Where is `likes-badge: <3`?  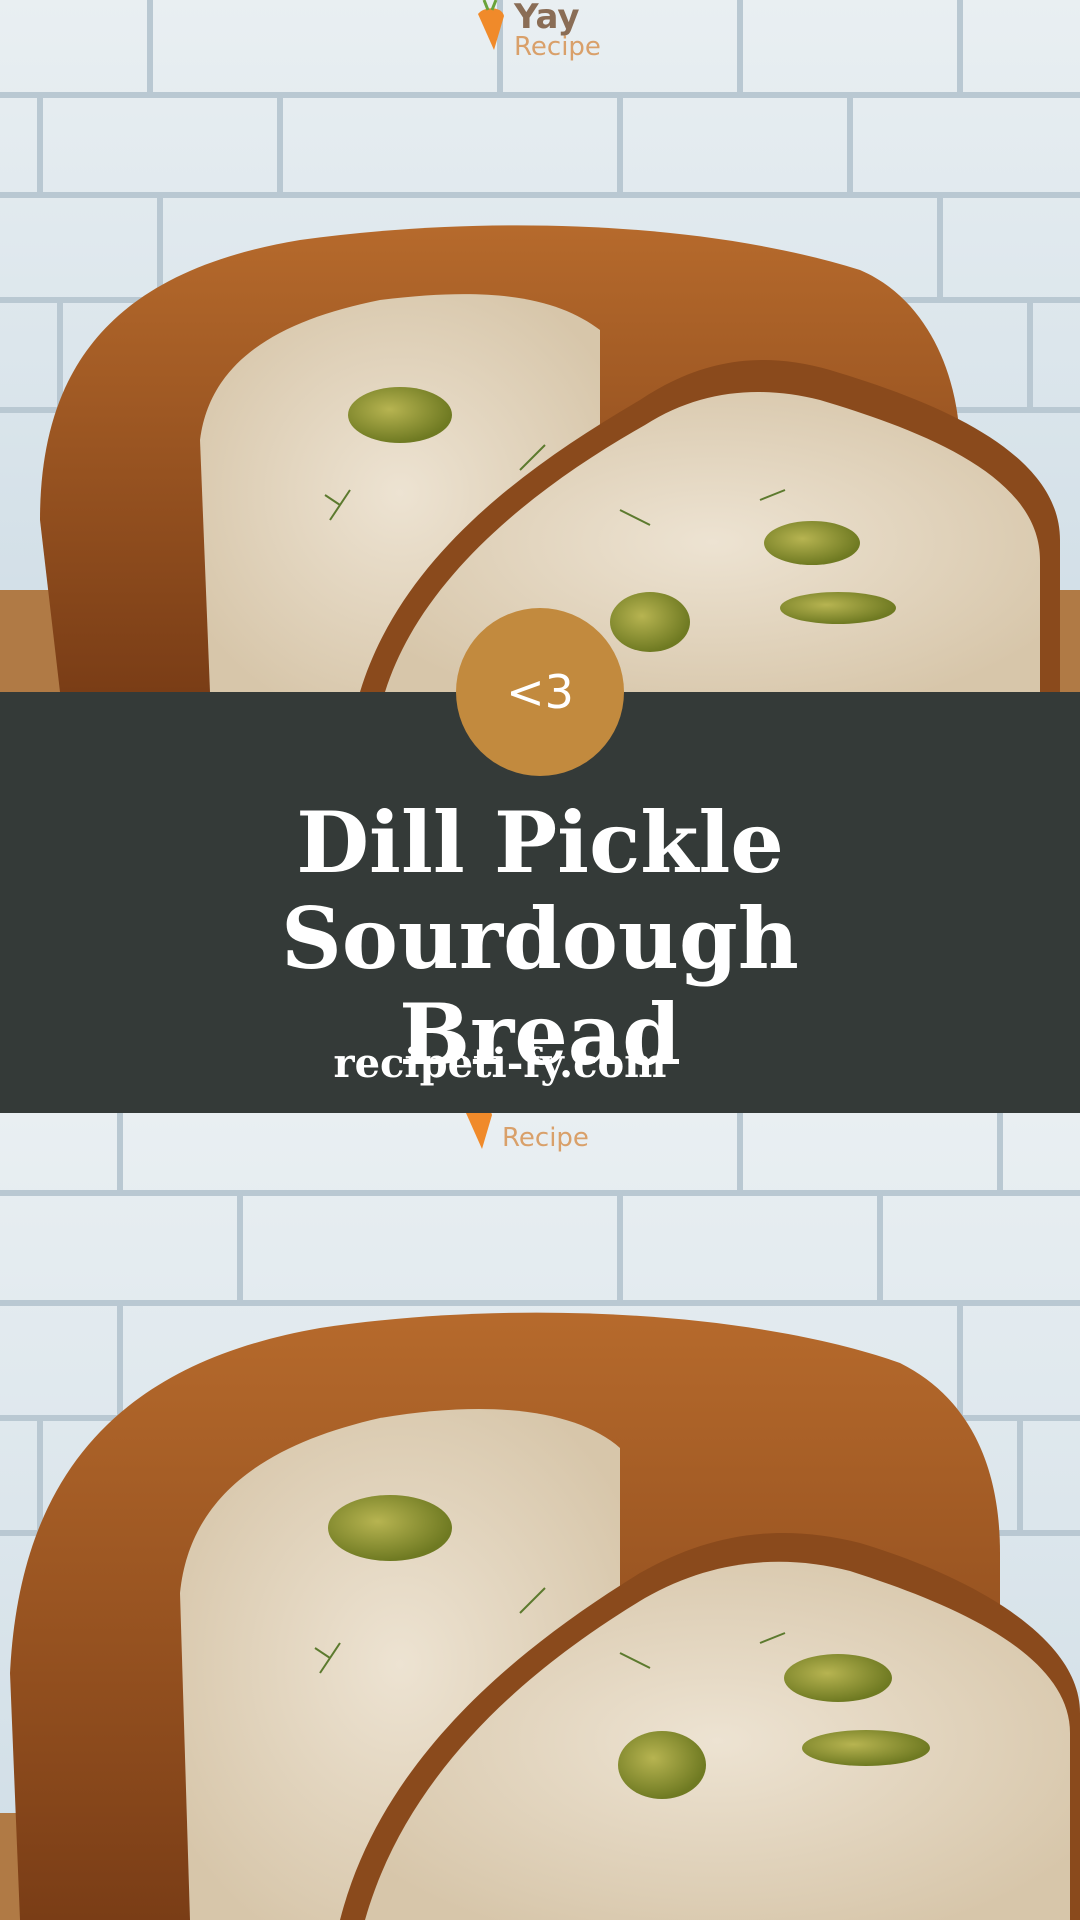 likes-badge: <3 is located at coordinates (540, 692).